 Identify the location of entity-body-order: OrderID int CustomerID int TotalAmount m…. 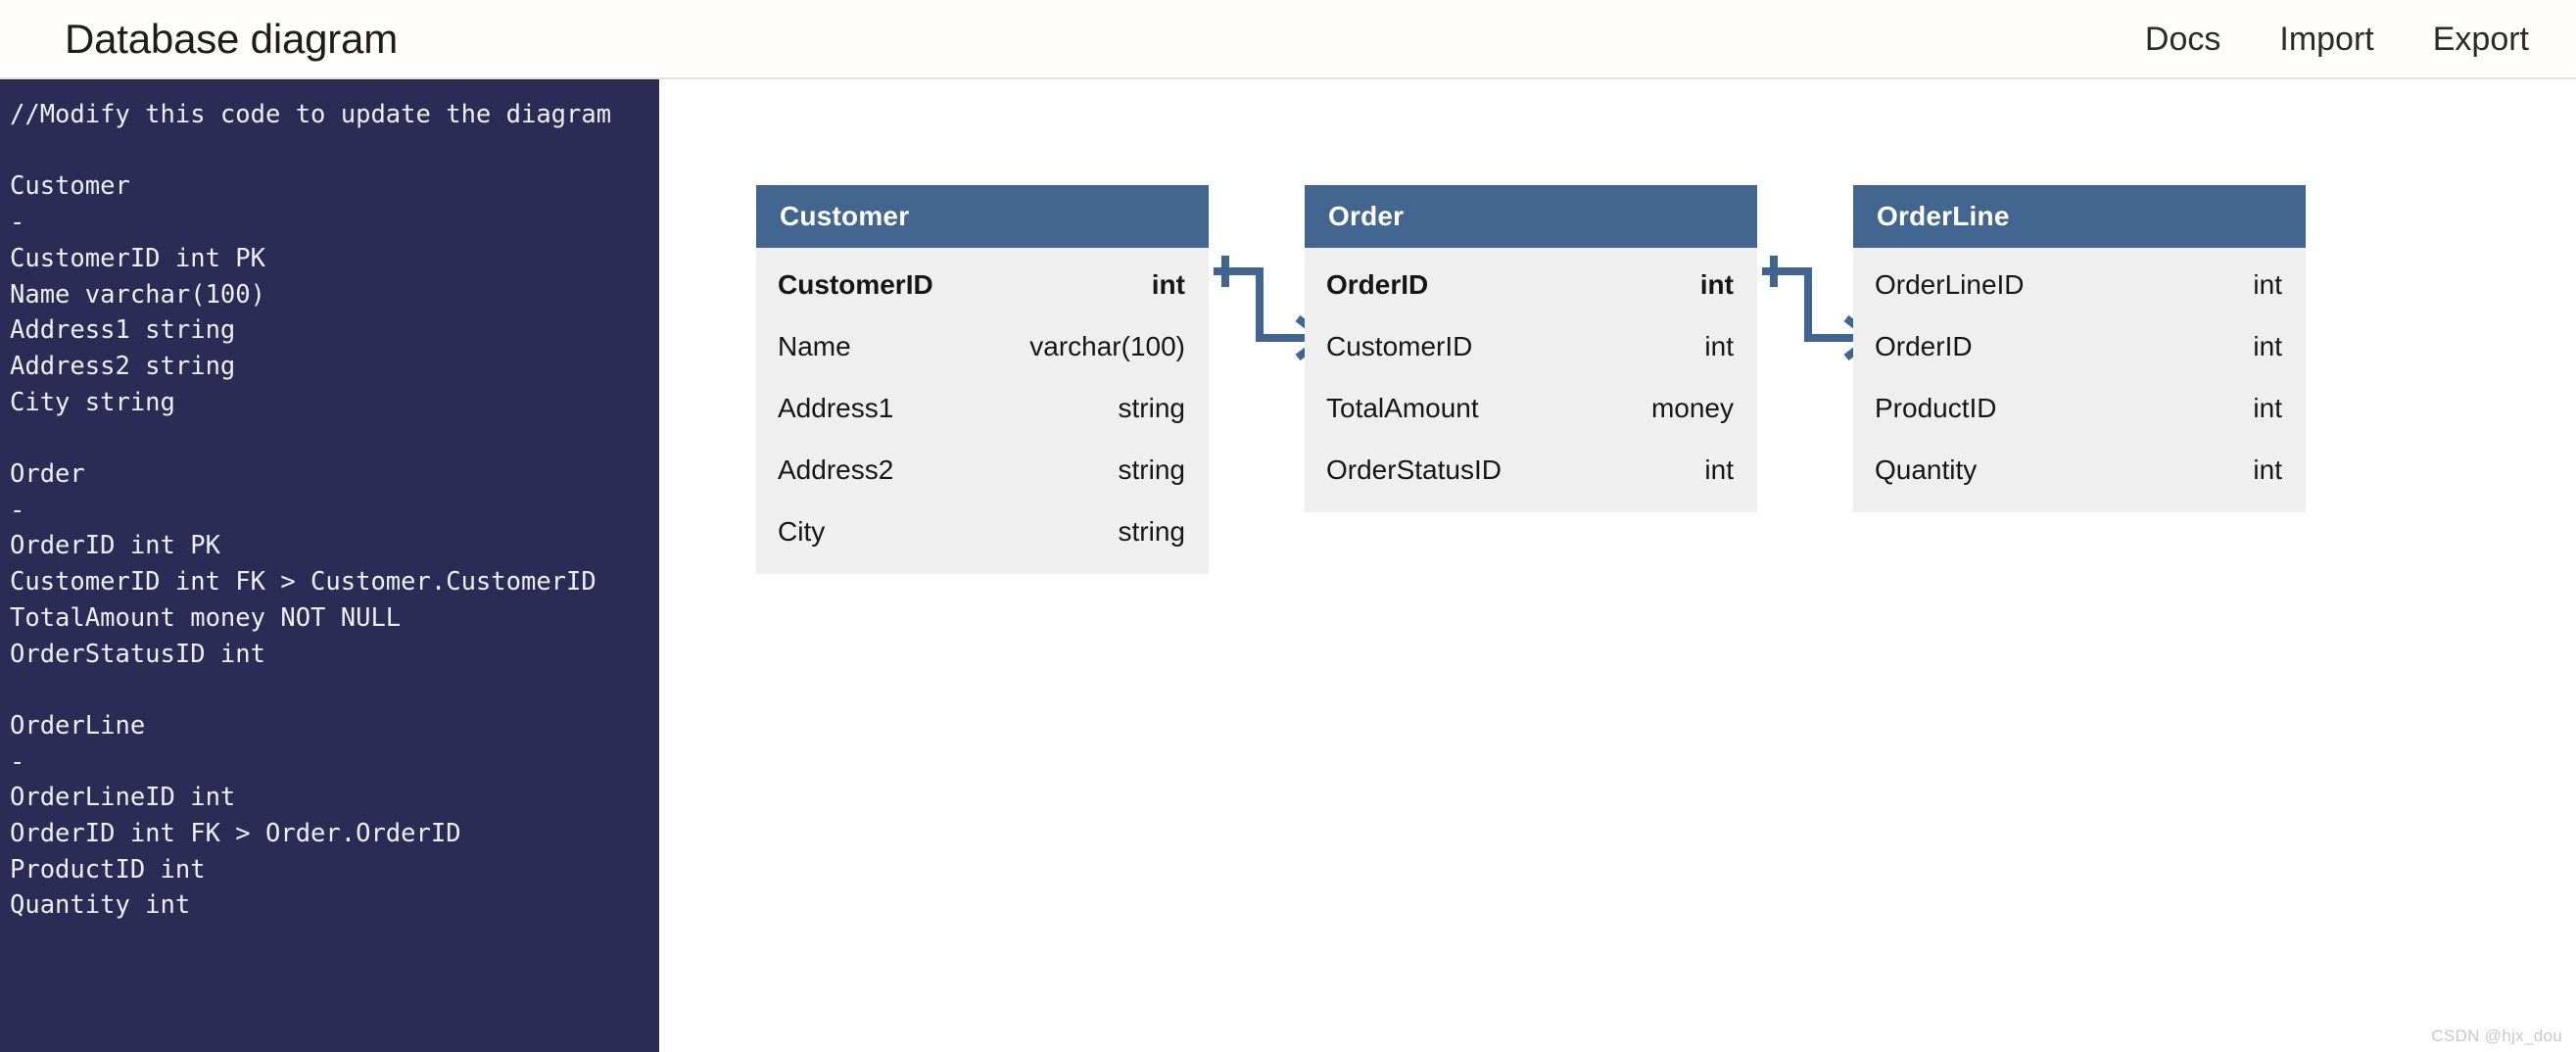
(1531, 380).